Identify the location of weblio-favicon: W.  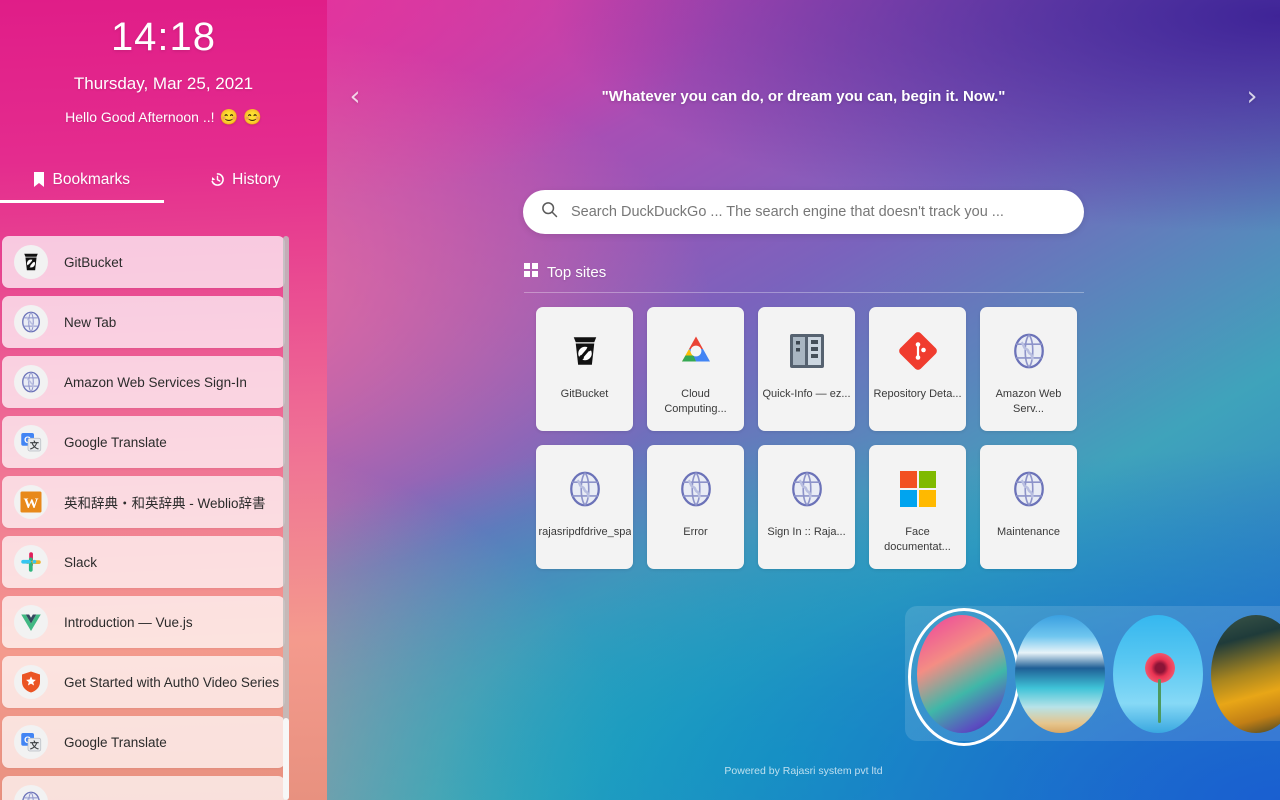
(31, 502).